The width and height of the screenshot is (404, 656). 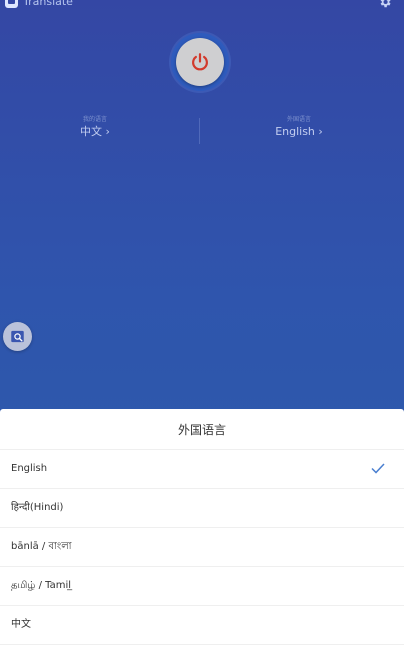 I want to click on language-divider, so click(x=199, y=131).